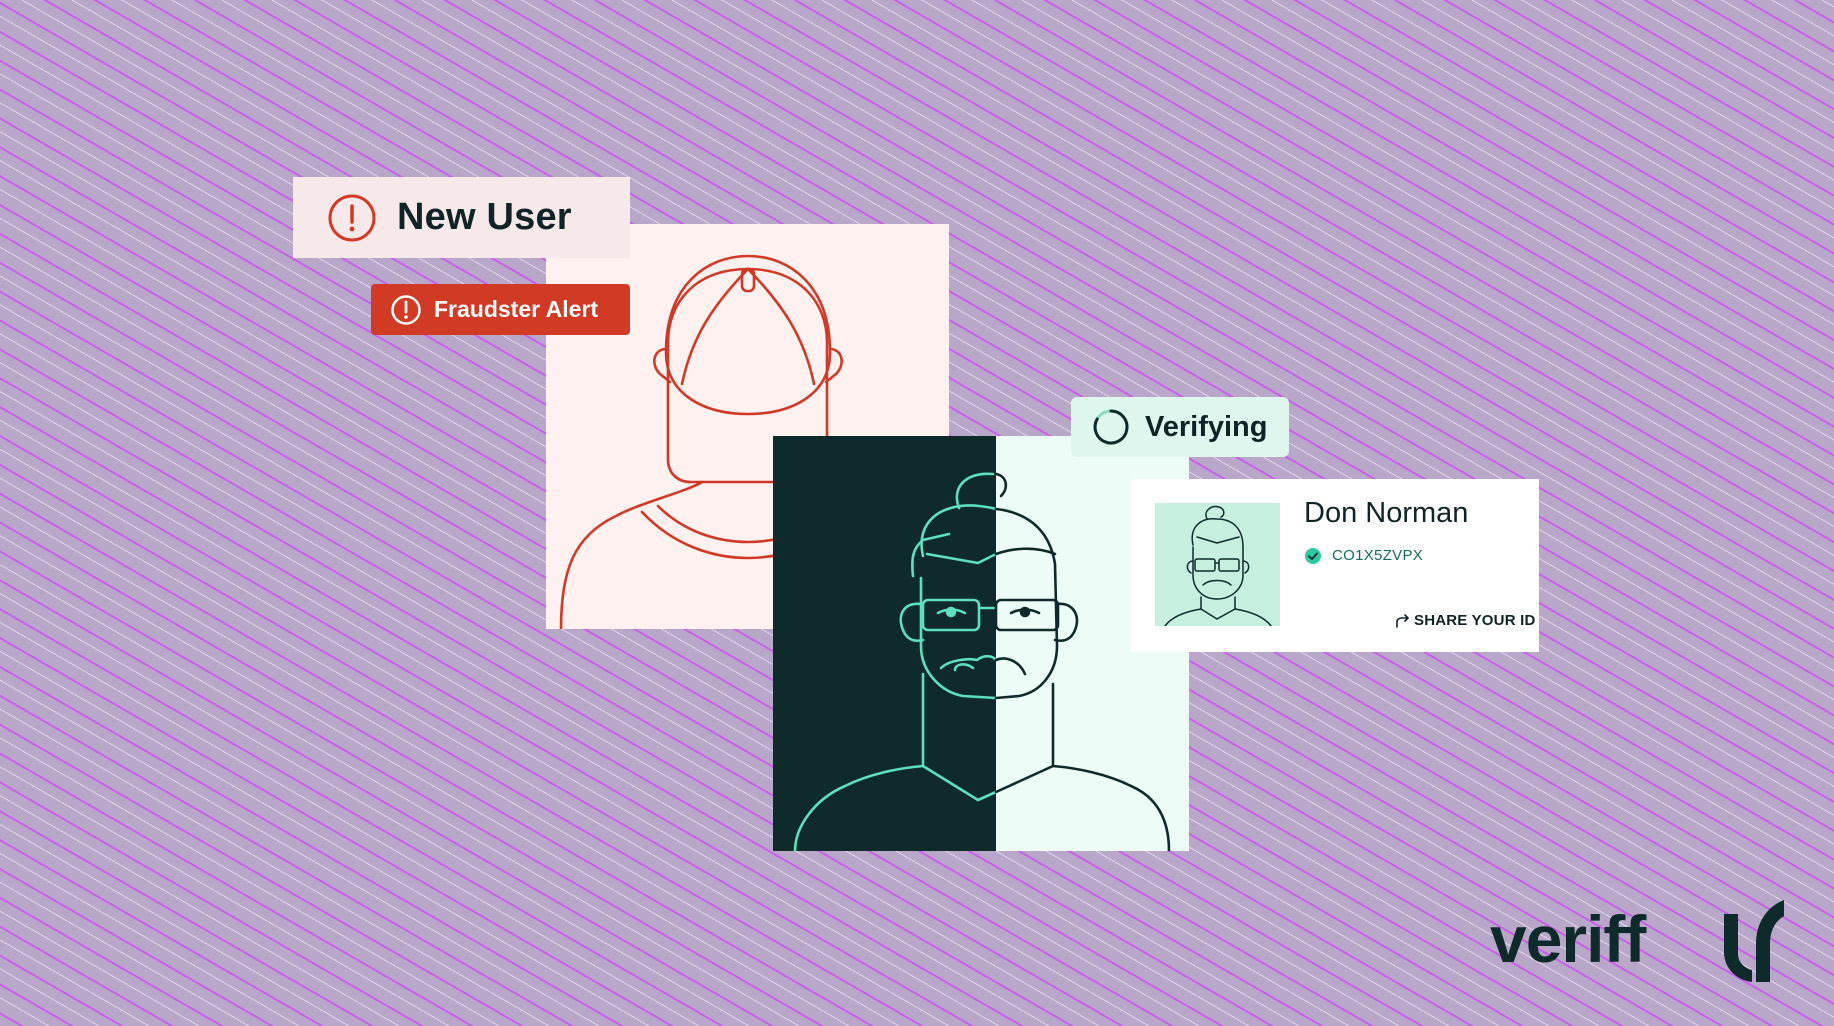 The height and width of the screenshot is (1026, 1834). I want to click on share-id-button: SHARE YOUR ID, so click(1475, 620).